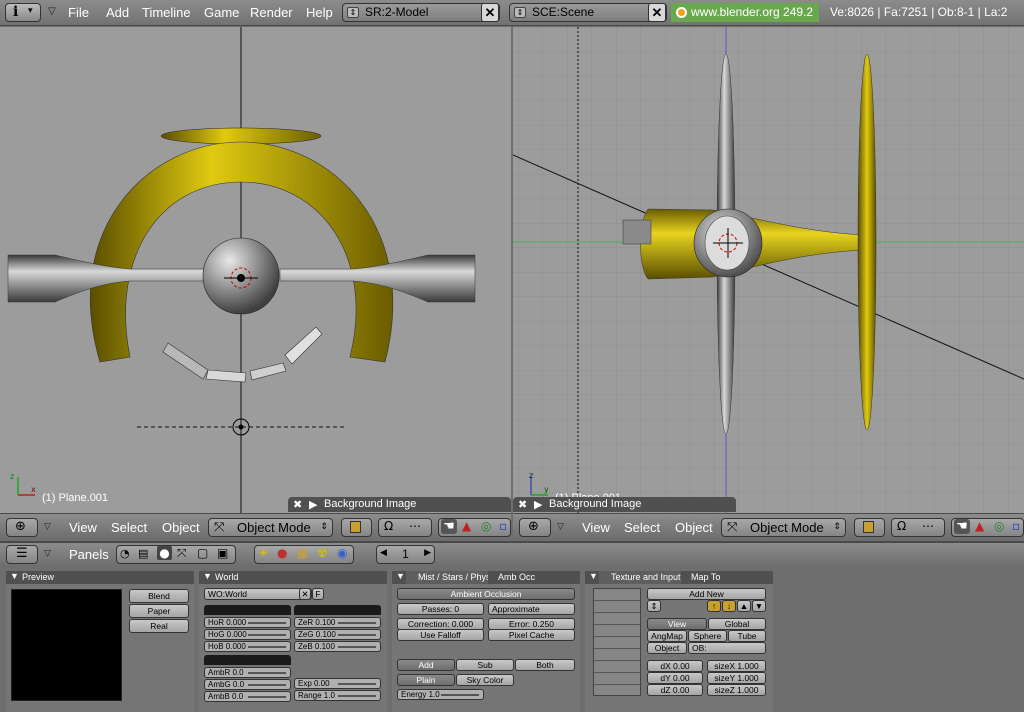  What do you see at coordinates (421, 12) in the screenshot?
I see `screen-selector: ⇕ SR:2-Model ✕` at bounding box center [421, 12].